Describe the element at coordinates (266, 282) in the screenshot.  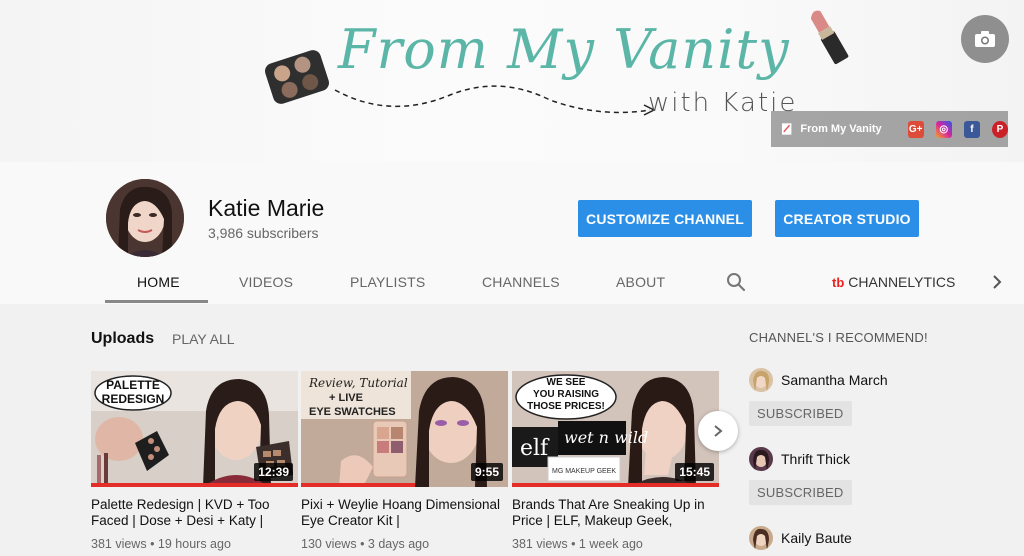
I see `tab-videos: VIDEOS` at that location.